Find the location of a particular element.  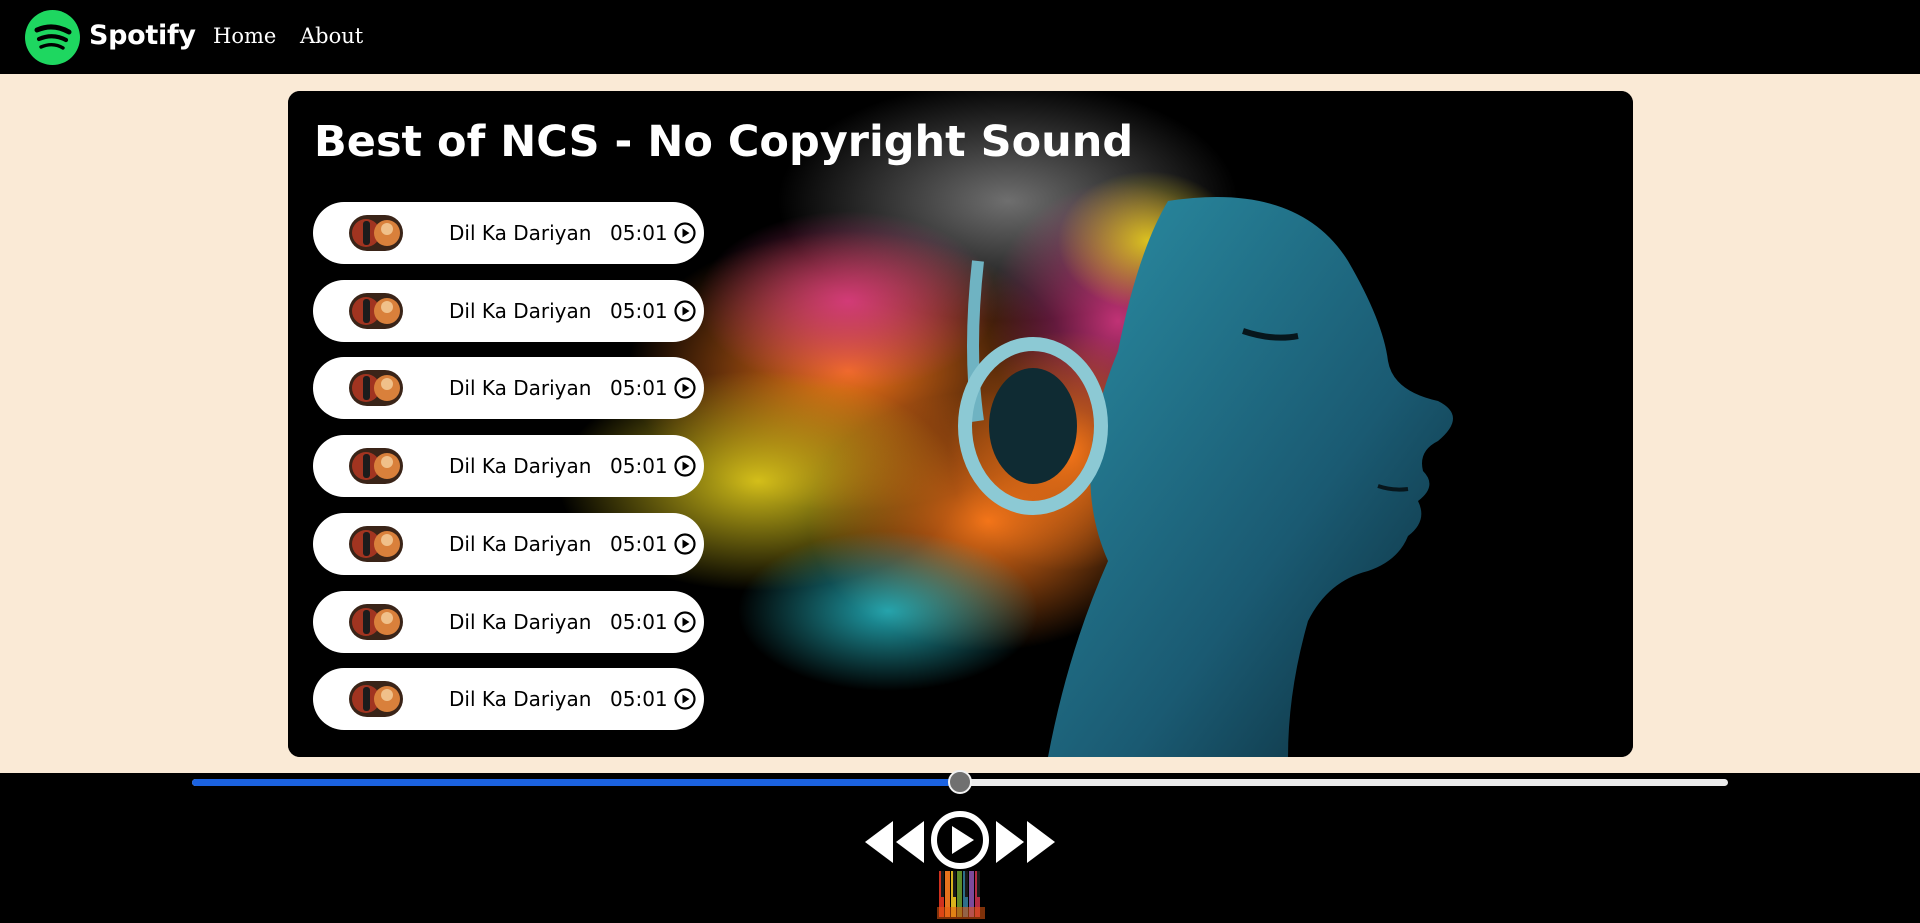

progress-slider is located at coordinates (960, 782).